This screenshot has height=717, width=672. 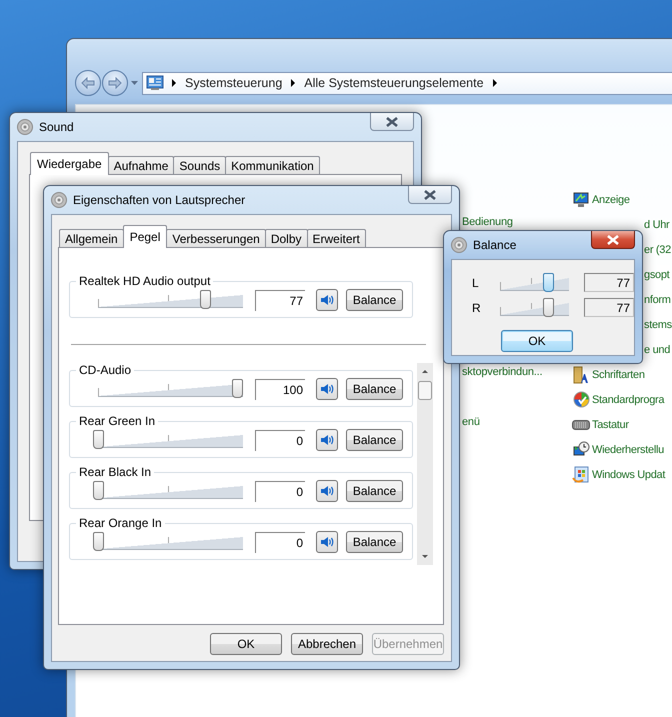 I want to click on dropdown-icon, so click(x=134, y=83).